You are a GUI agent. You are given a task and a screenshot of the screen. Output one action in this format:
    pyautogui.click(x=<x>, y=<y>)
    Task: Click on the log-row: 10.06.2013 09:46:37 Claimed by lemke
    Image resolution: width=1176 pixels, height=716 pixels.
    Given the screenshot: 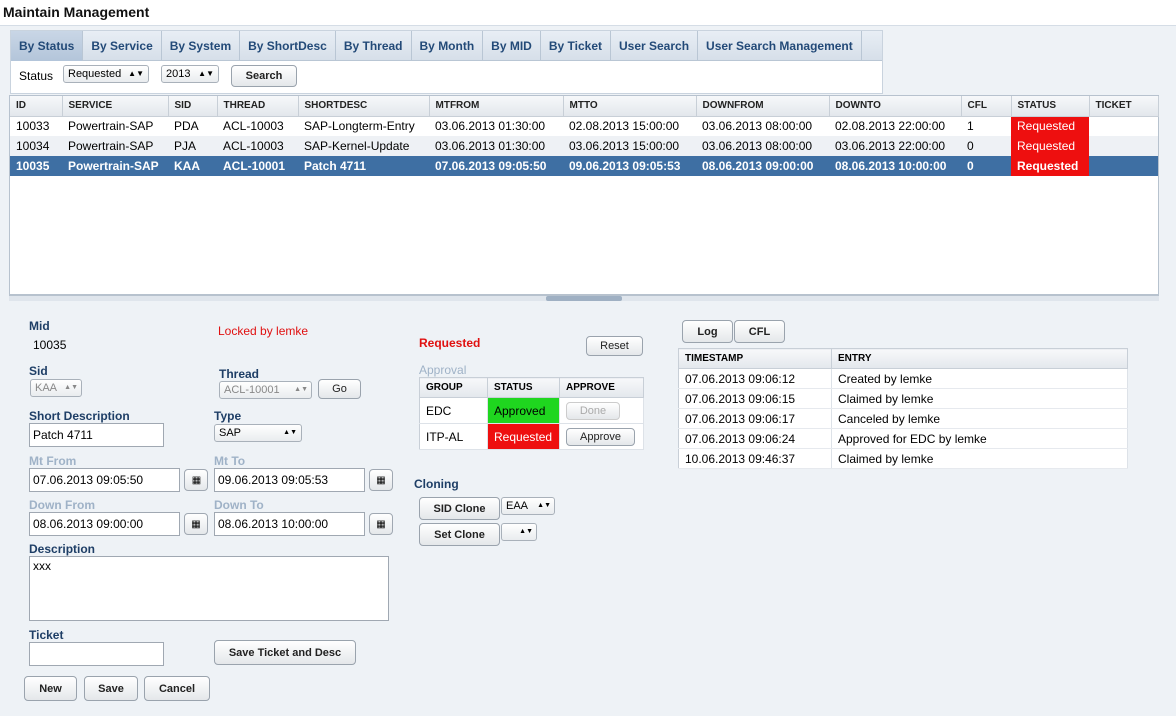 What is the action you would take?
    pyautogui.click(x=903, y=458)
    